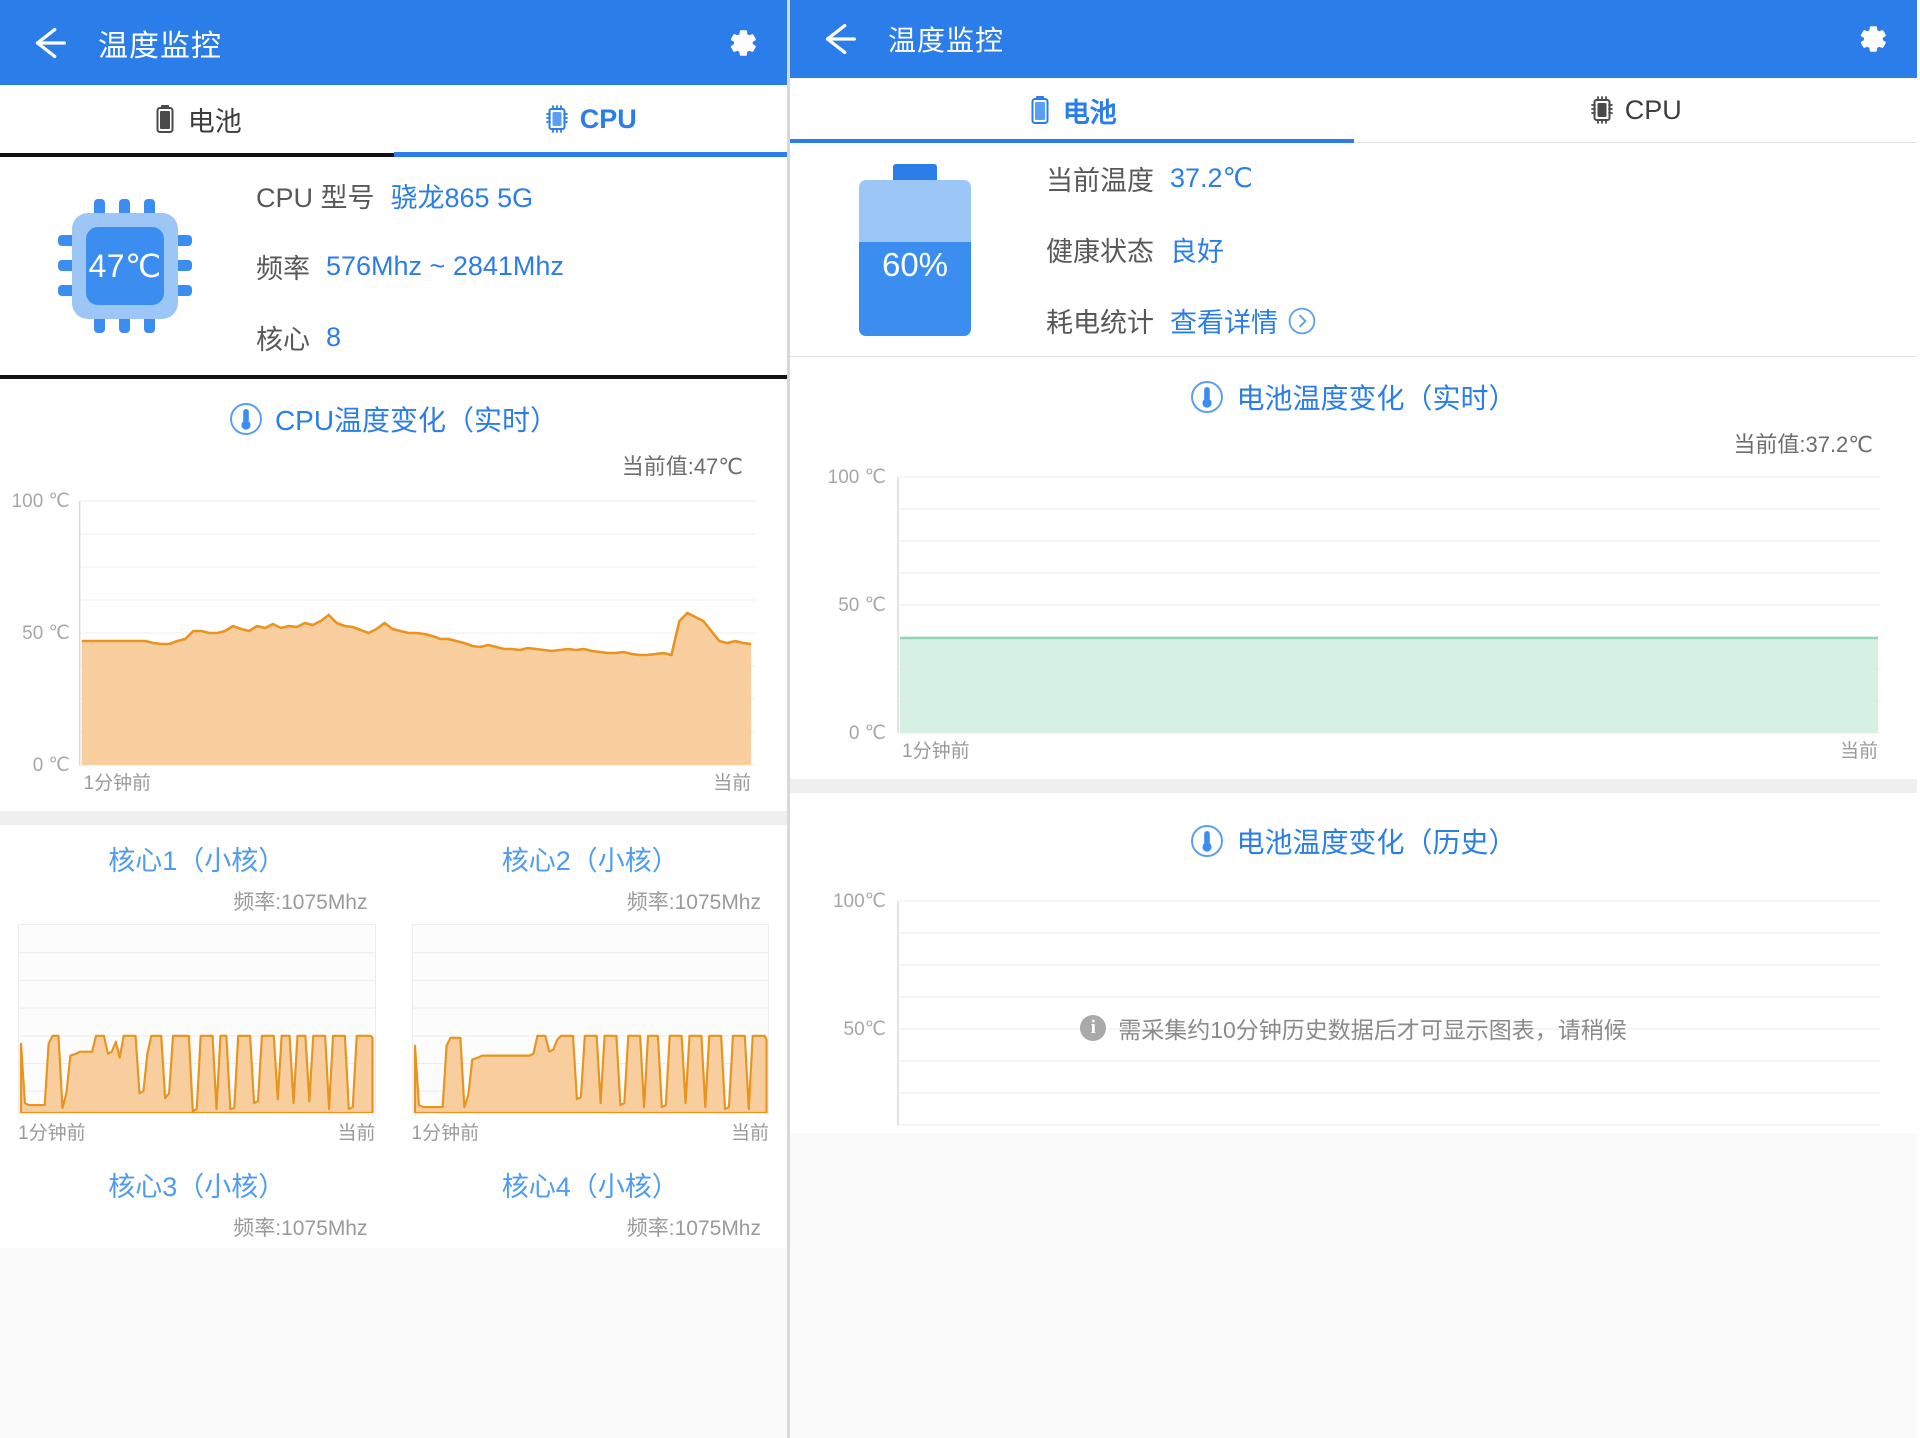  What do you see at coordinates (1100, 252) in the screenshot?
I see `battery-health-label: 健康状态` at bounding box center [1100, 252].